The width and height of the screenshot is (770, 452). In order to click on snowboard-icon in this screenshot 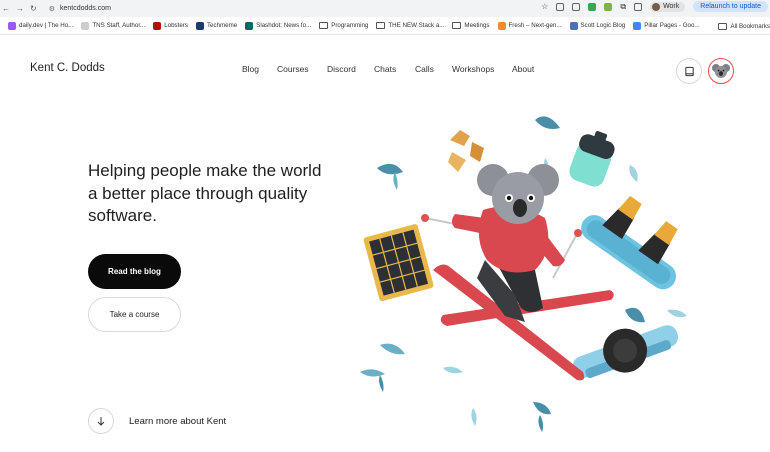, I will do `click(629, 242)`.